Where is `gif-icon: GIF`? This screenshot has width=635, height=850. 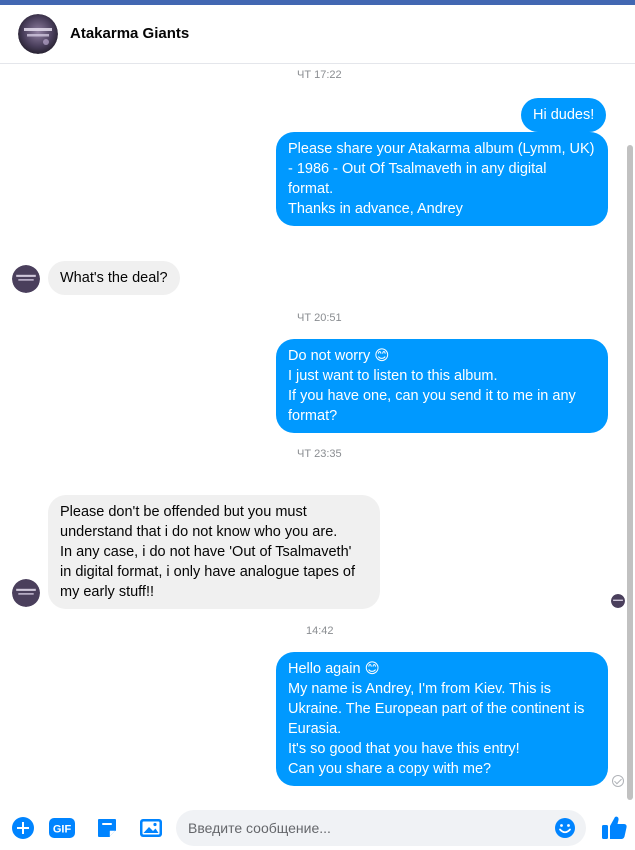 gif-icon: GIF is located at coordinates (62, 828).